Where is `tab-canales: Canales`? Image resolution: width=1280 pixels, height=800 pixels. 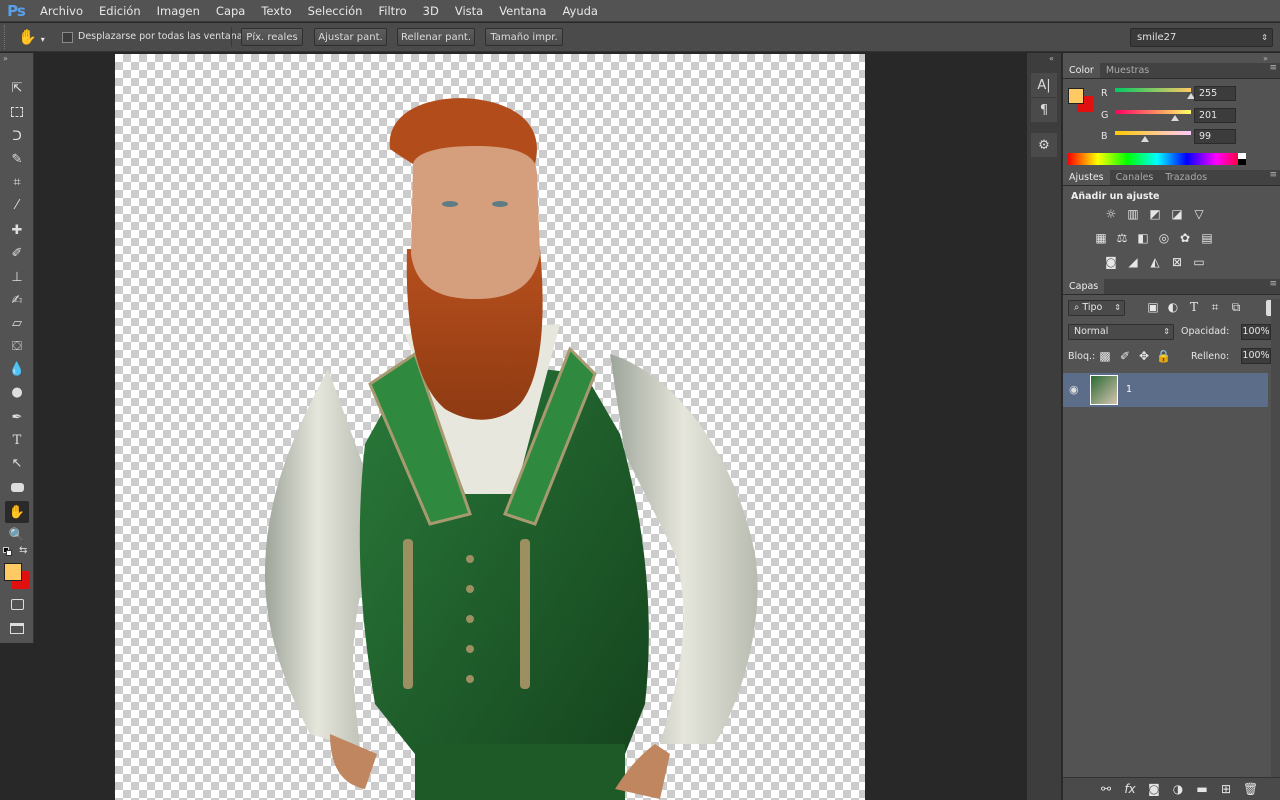
tab-canales: Canales is located at coordinates (1135, 177).